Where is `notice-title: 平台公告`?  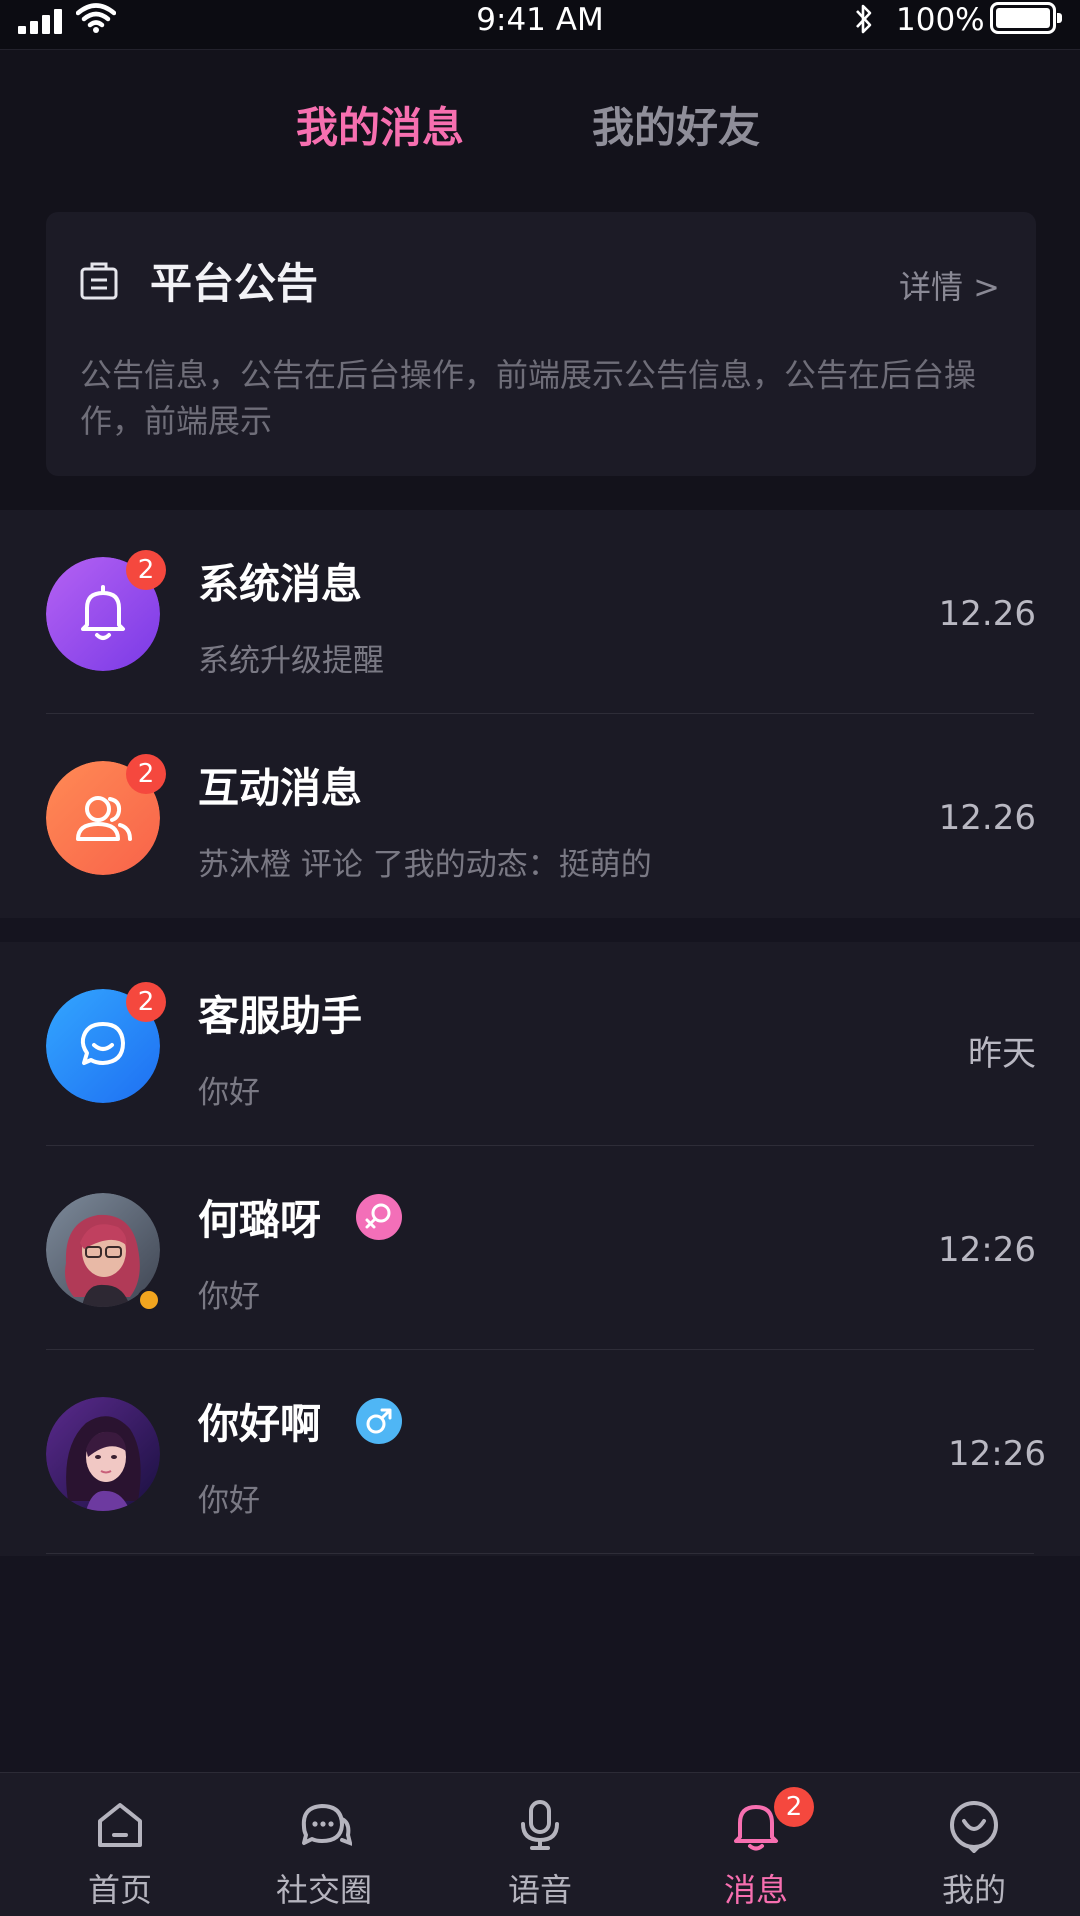
notice-title: 平台公告 is located at coordinates (234, 283).